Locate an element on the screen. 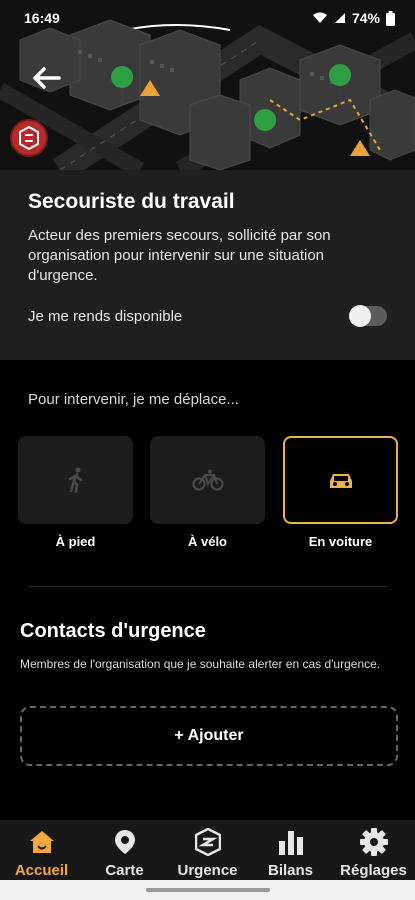 The width and height of the screenshot is (415, 900). card-title: Secouriste du travail is located at coordinates (131, 201).